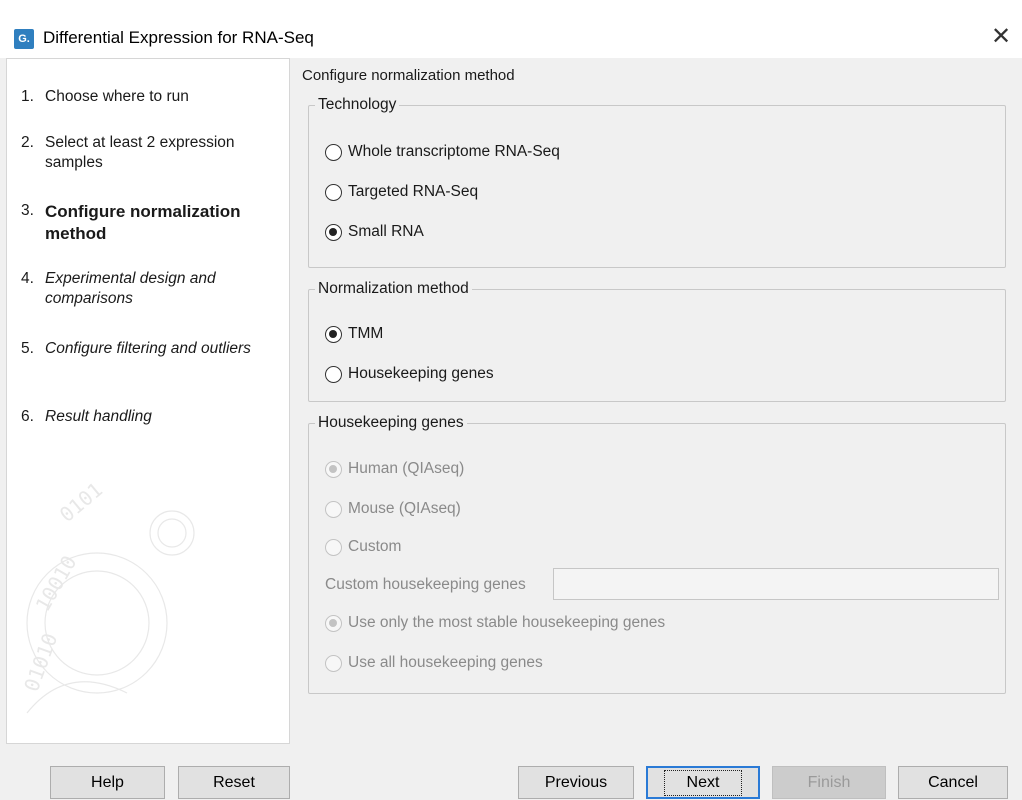  I want to click on radio-label: Small RNA, so click(386, 231).